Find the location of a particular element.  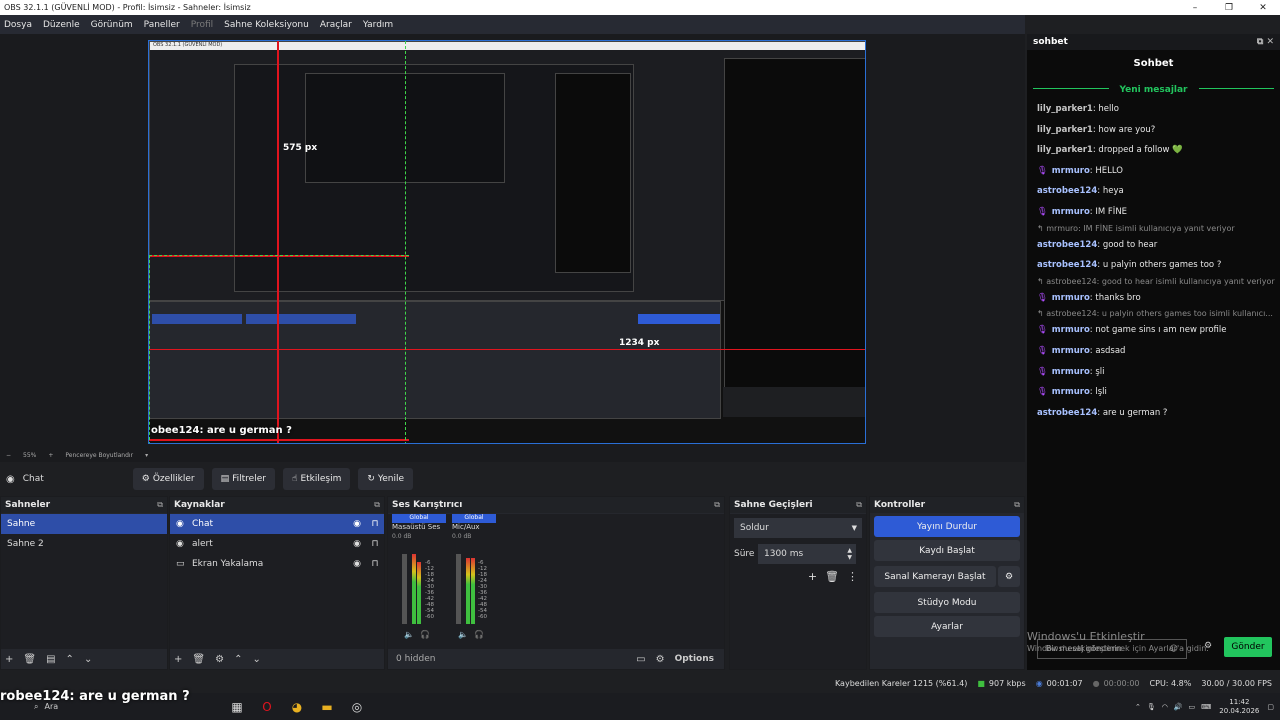

layout-icon: ▭ is located at coordinates (640, 659).